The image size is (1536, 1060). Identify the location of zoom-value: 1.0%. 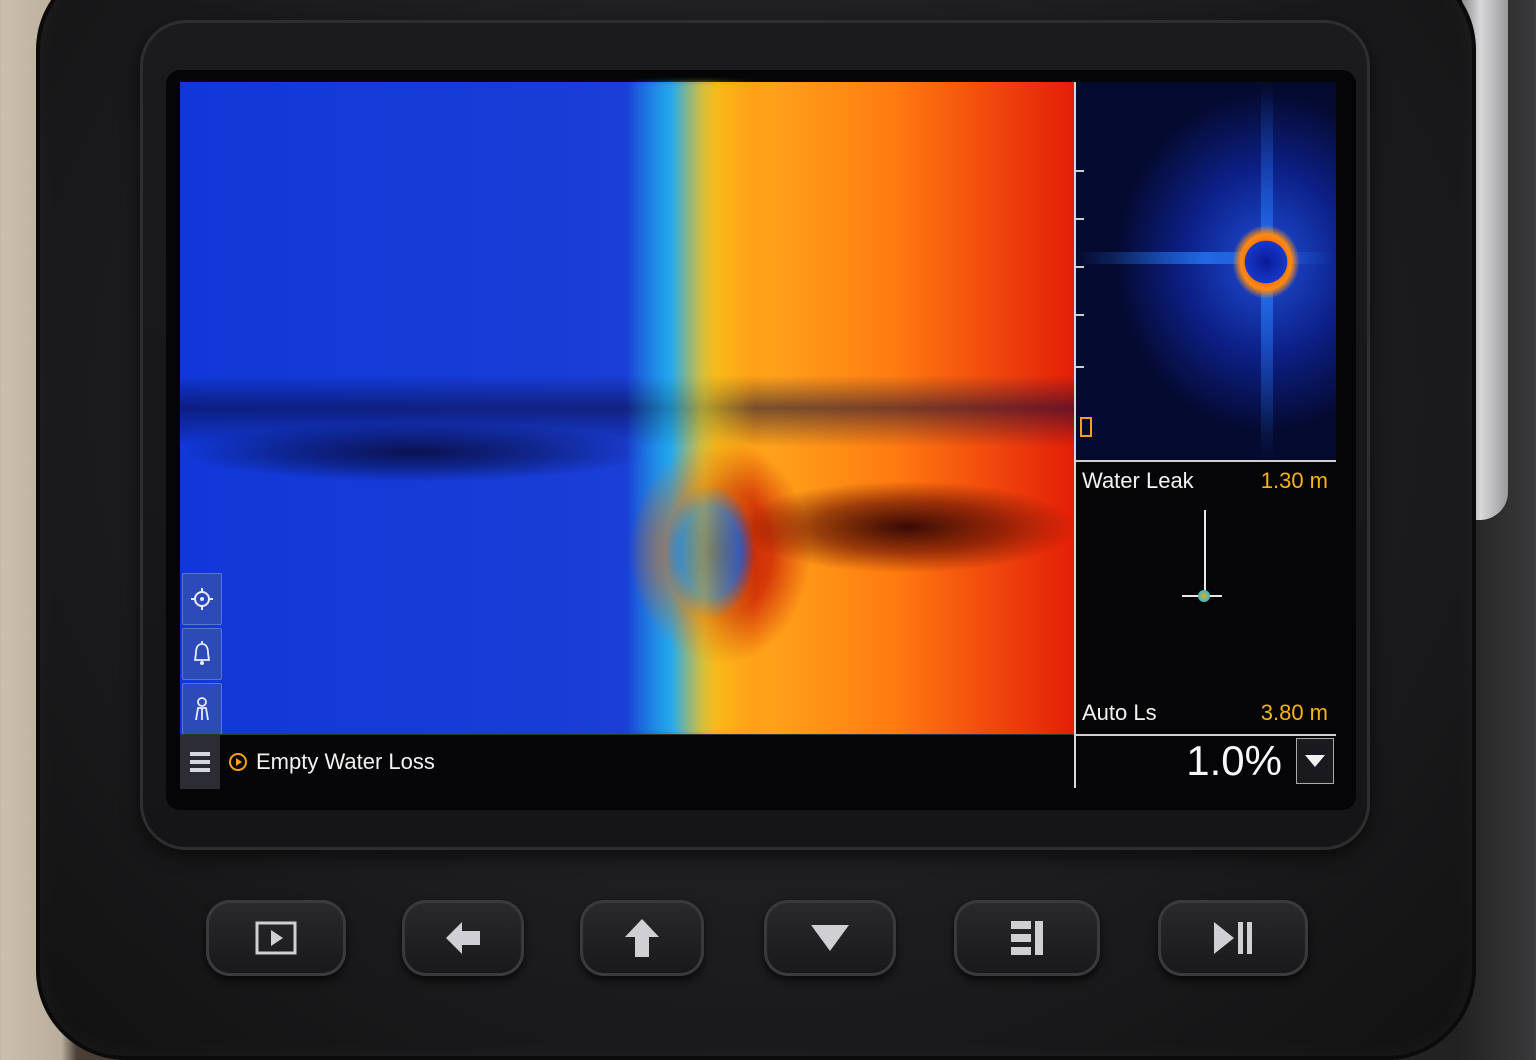
(1234, 760).